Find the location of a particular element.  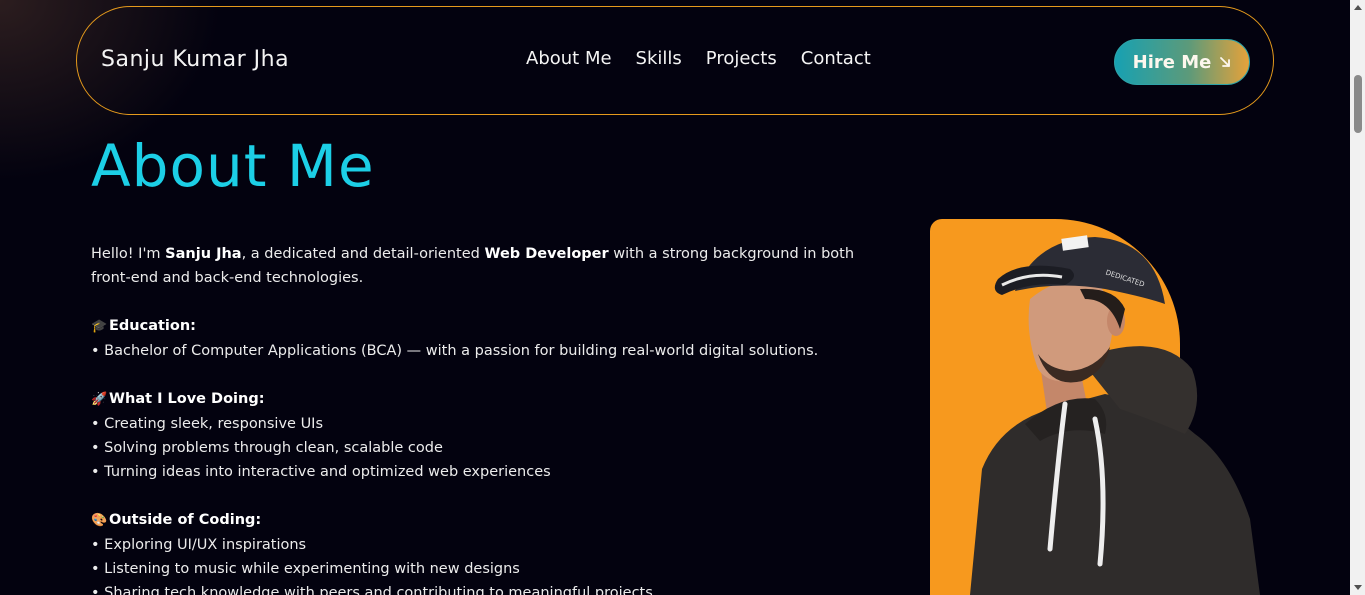

love-heading-text: What I Love Doing: is located at coordinates (187, 399).